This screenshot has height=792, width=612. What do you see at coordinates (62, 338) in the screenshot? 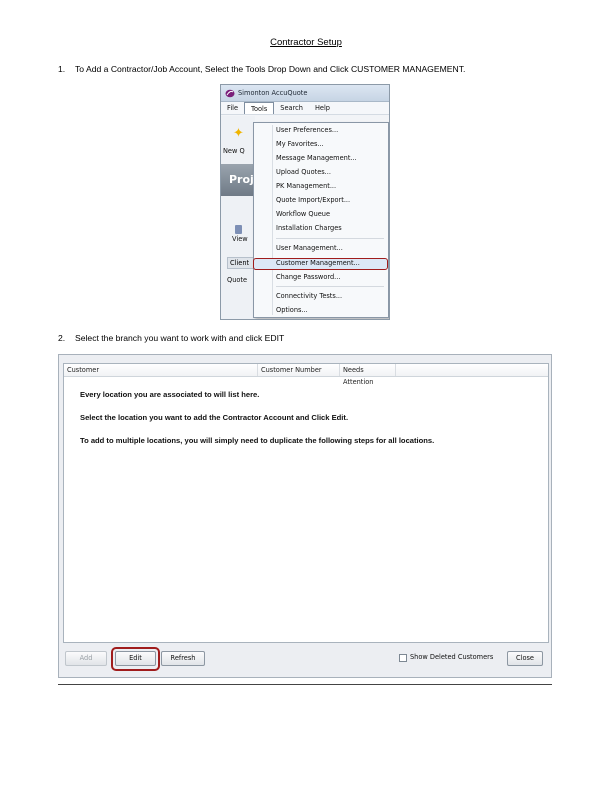
I see `step-2-number: 2.` at bounding box center [62, 338].